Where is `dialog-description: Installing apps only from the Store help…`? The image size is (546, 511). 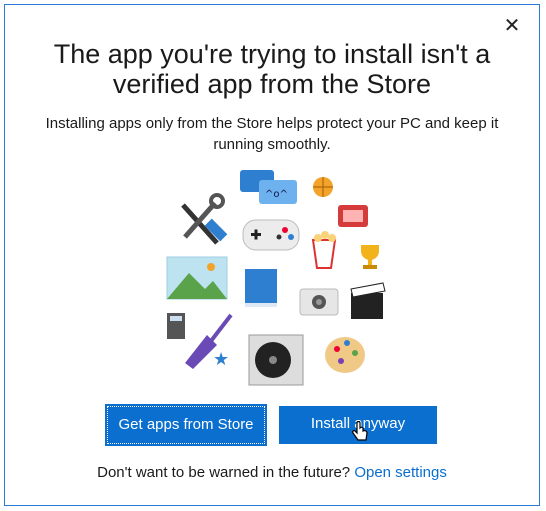
dialog-description: Installing apps only from the Store help… is located at coordinates (272, 134).